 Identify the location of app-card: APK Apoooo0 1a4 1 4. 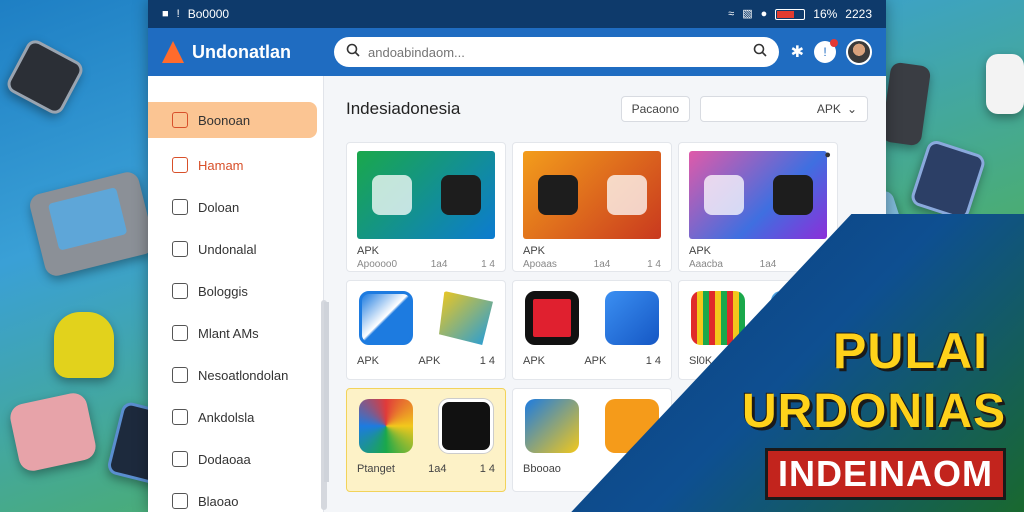
(426, 207).